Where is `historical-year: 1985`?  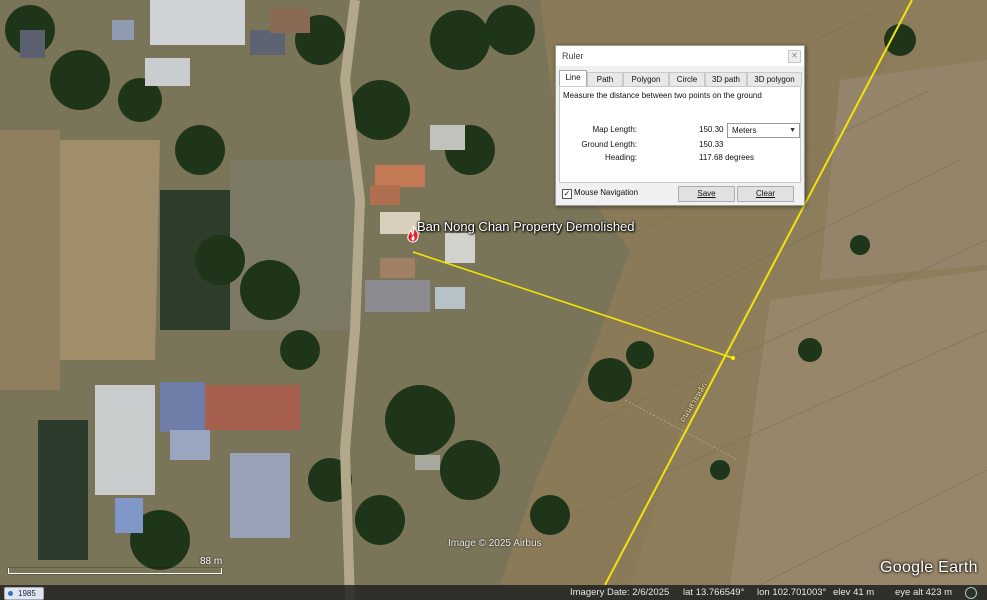
historical-year: 1985 is located at coordinates (27, 593).